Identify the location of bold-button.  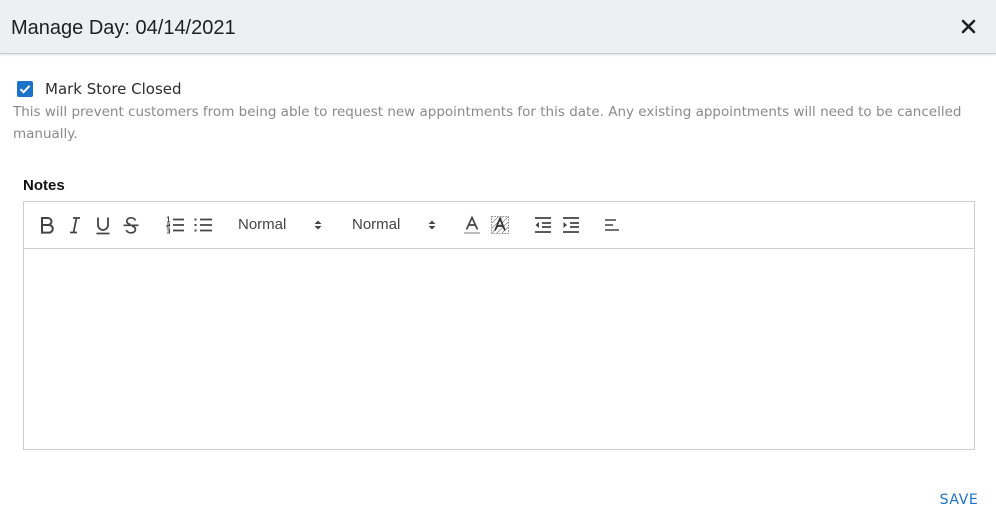
(47, 225).